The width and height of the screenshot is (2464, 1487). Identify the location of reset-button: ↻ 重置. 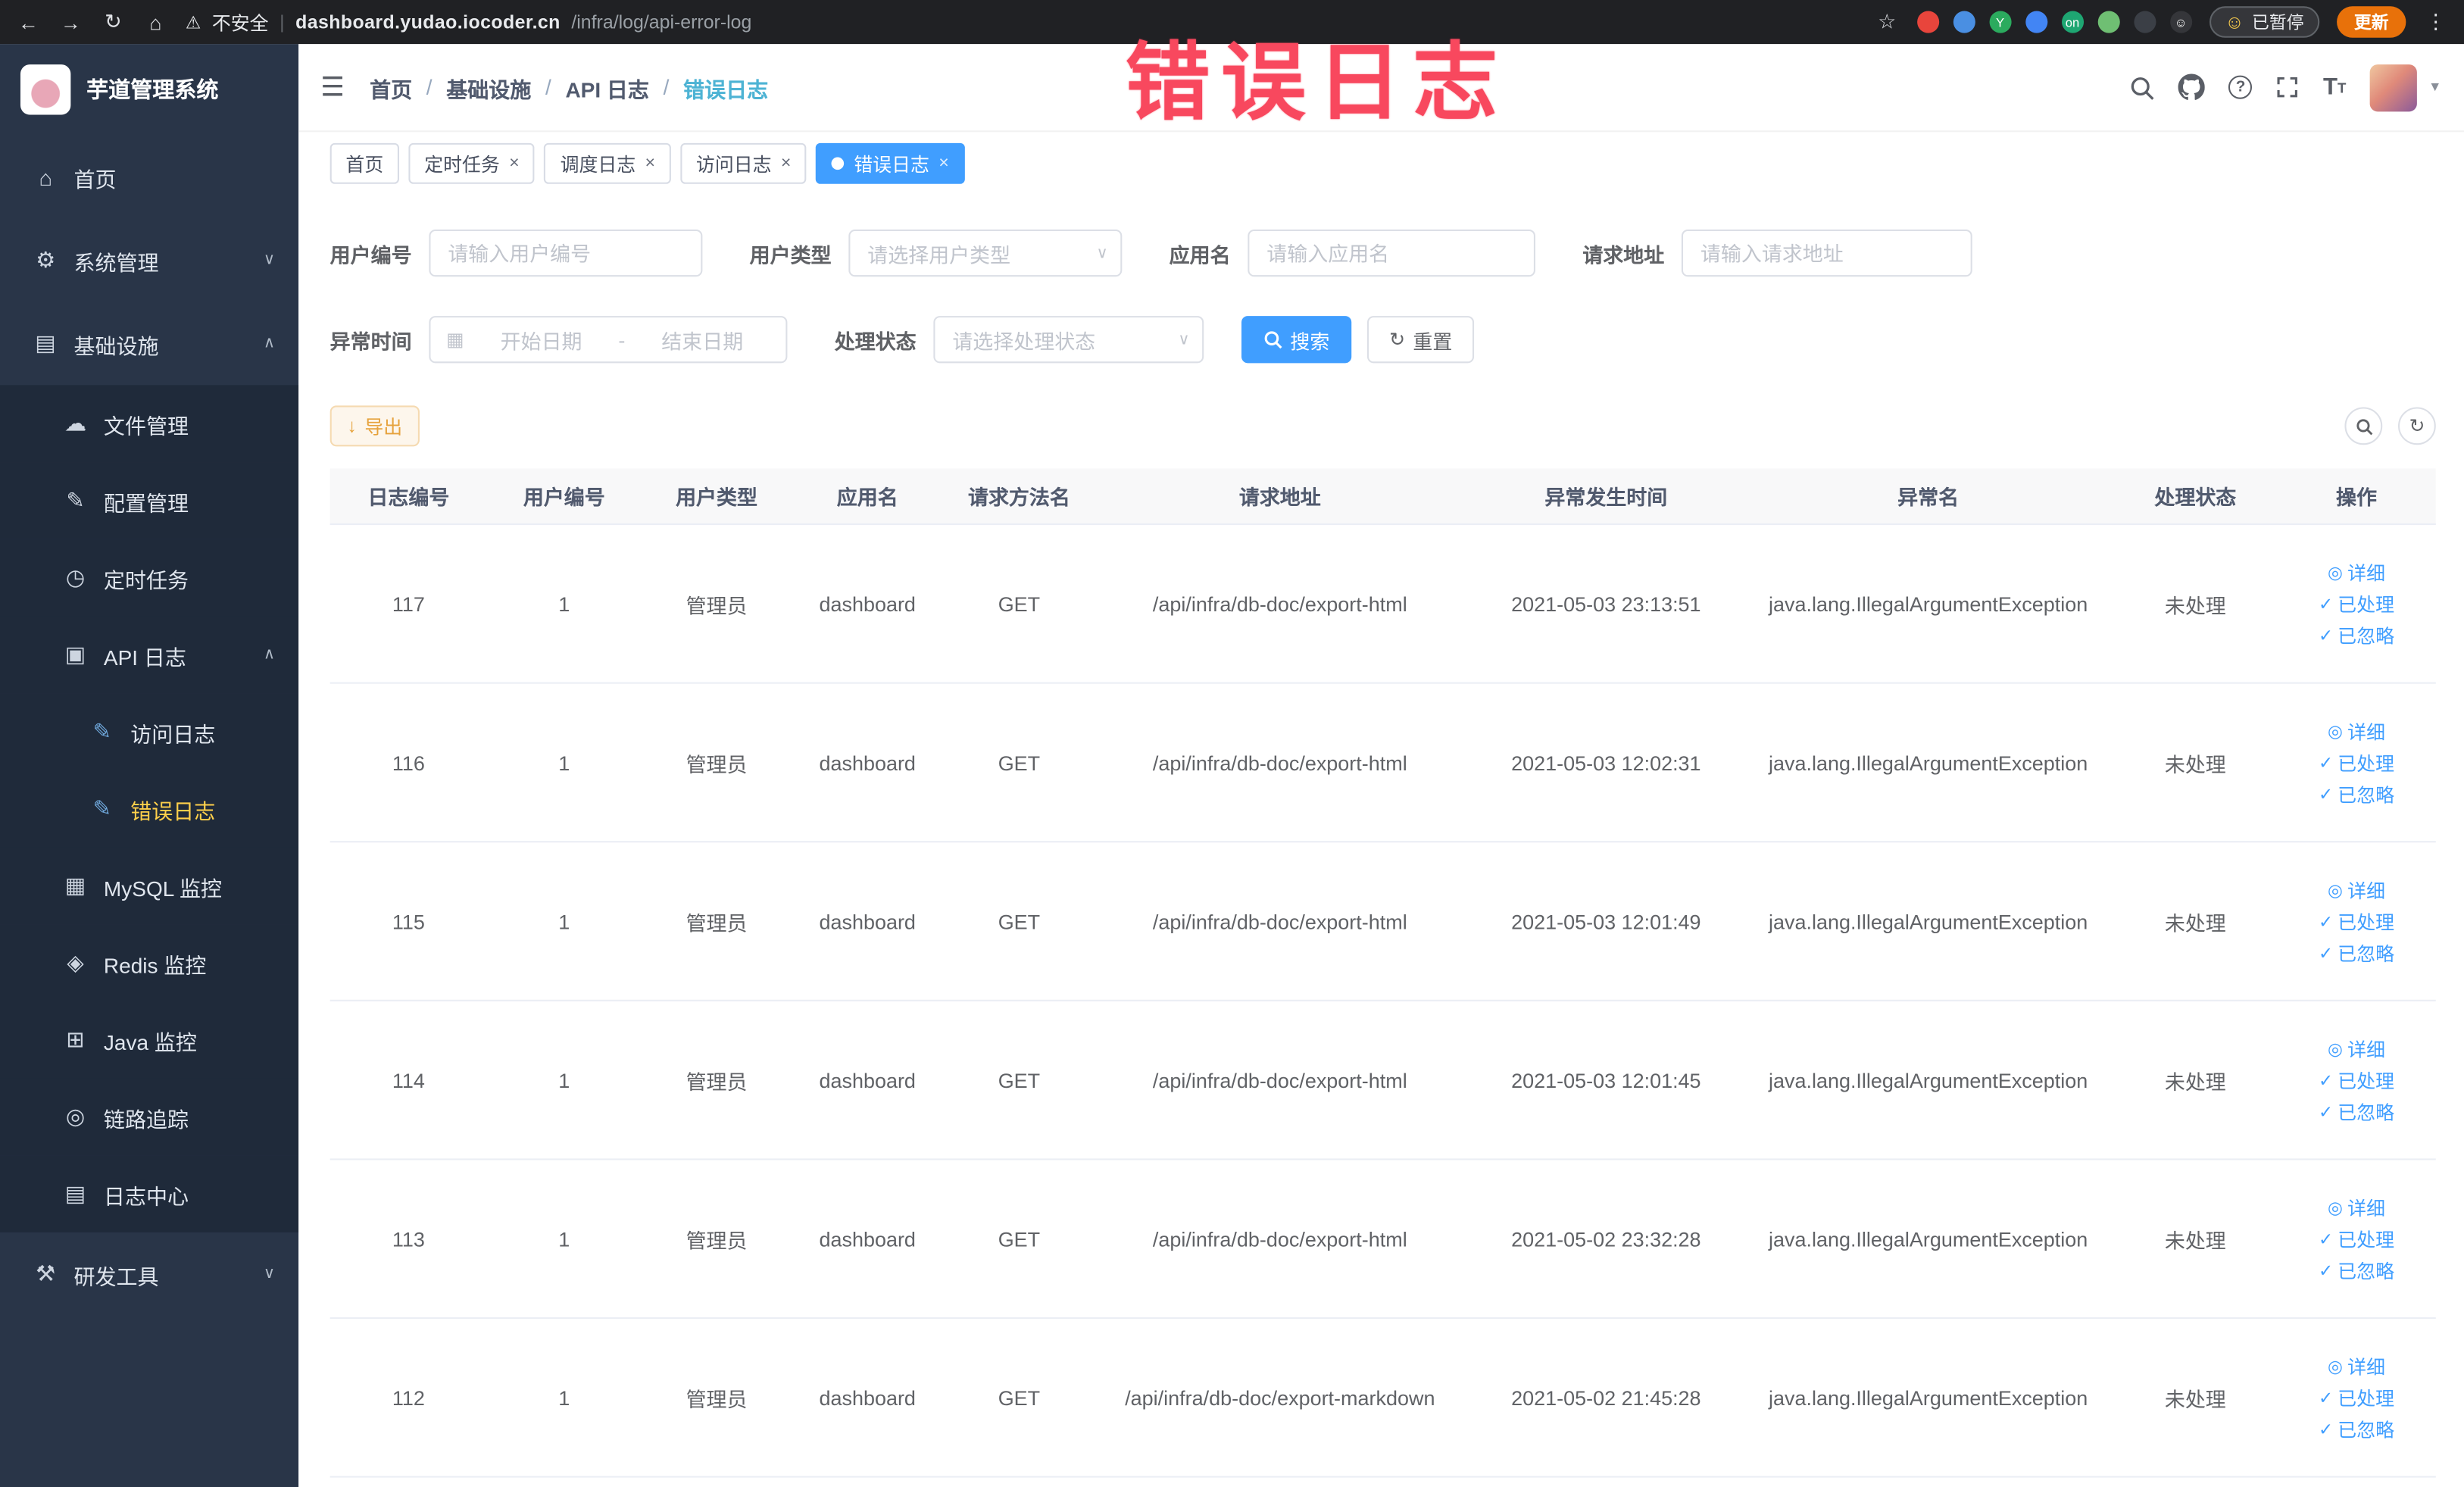
(1421, 340).